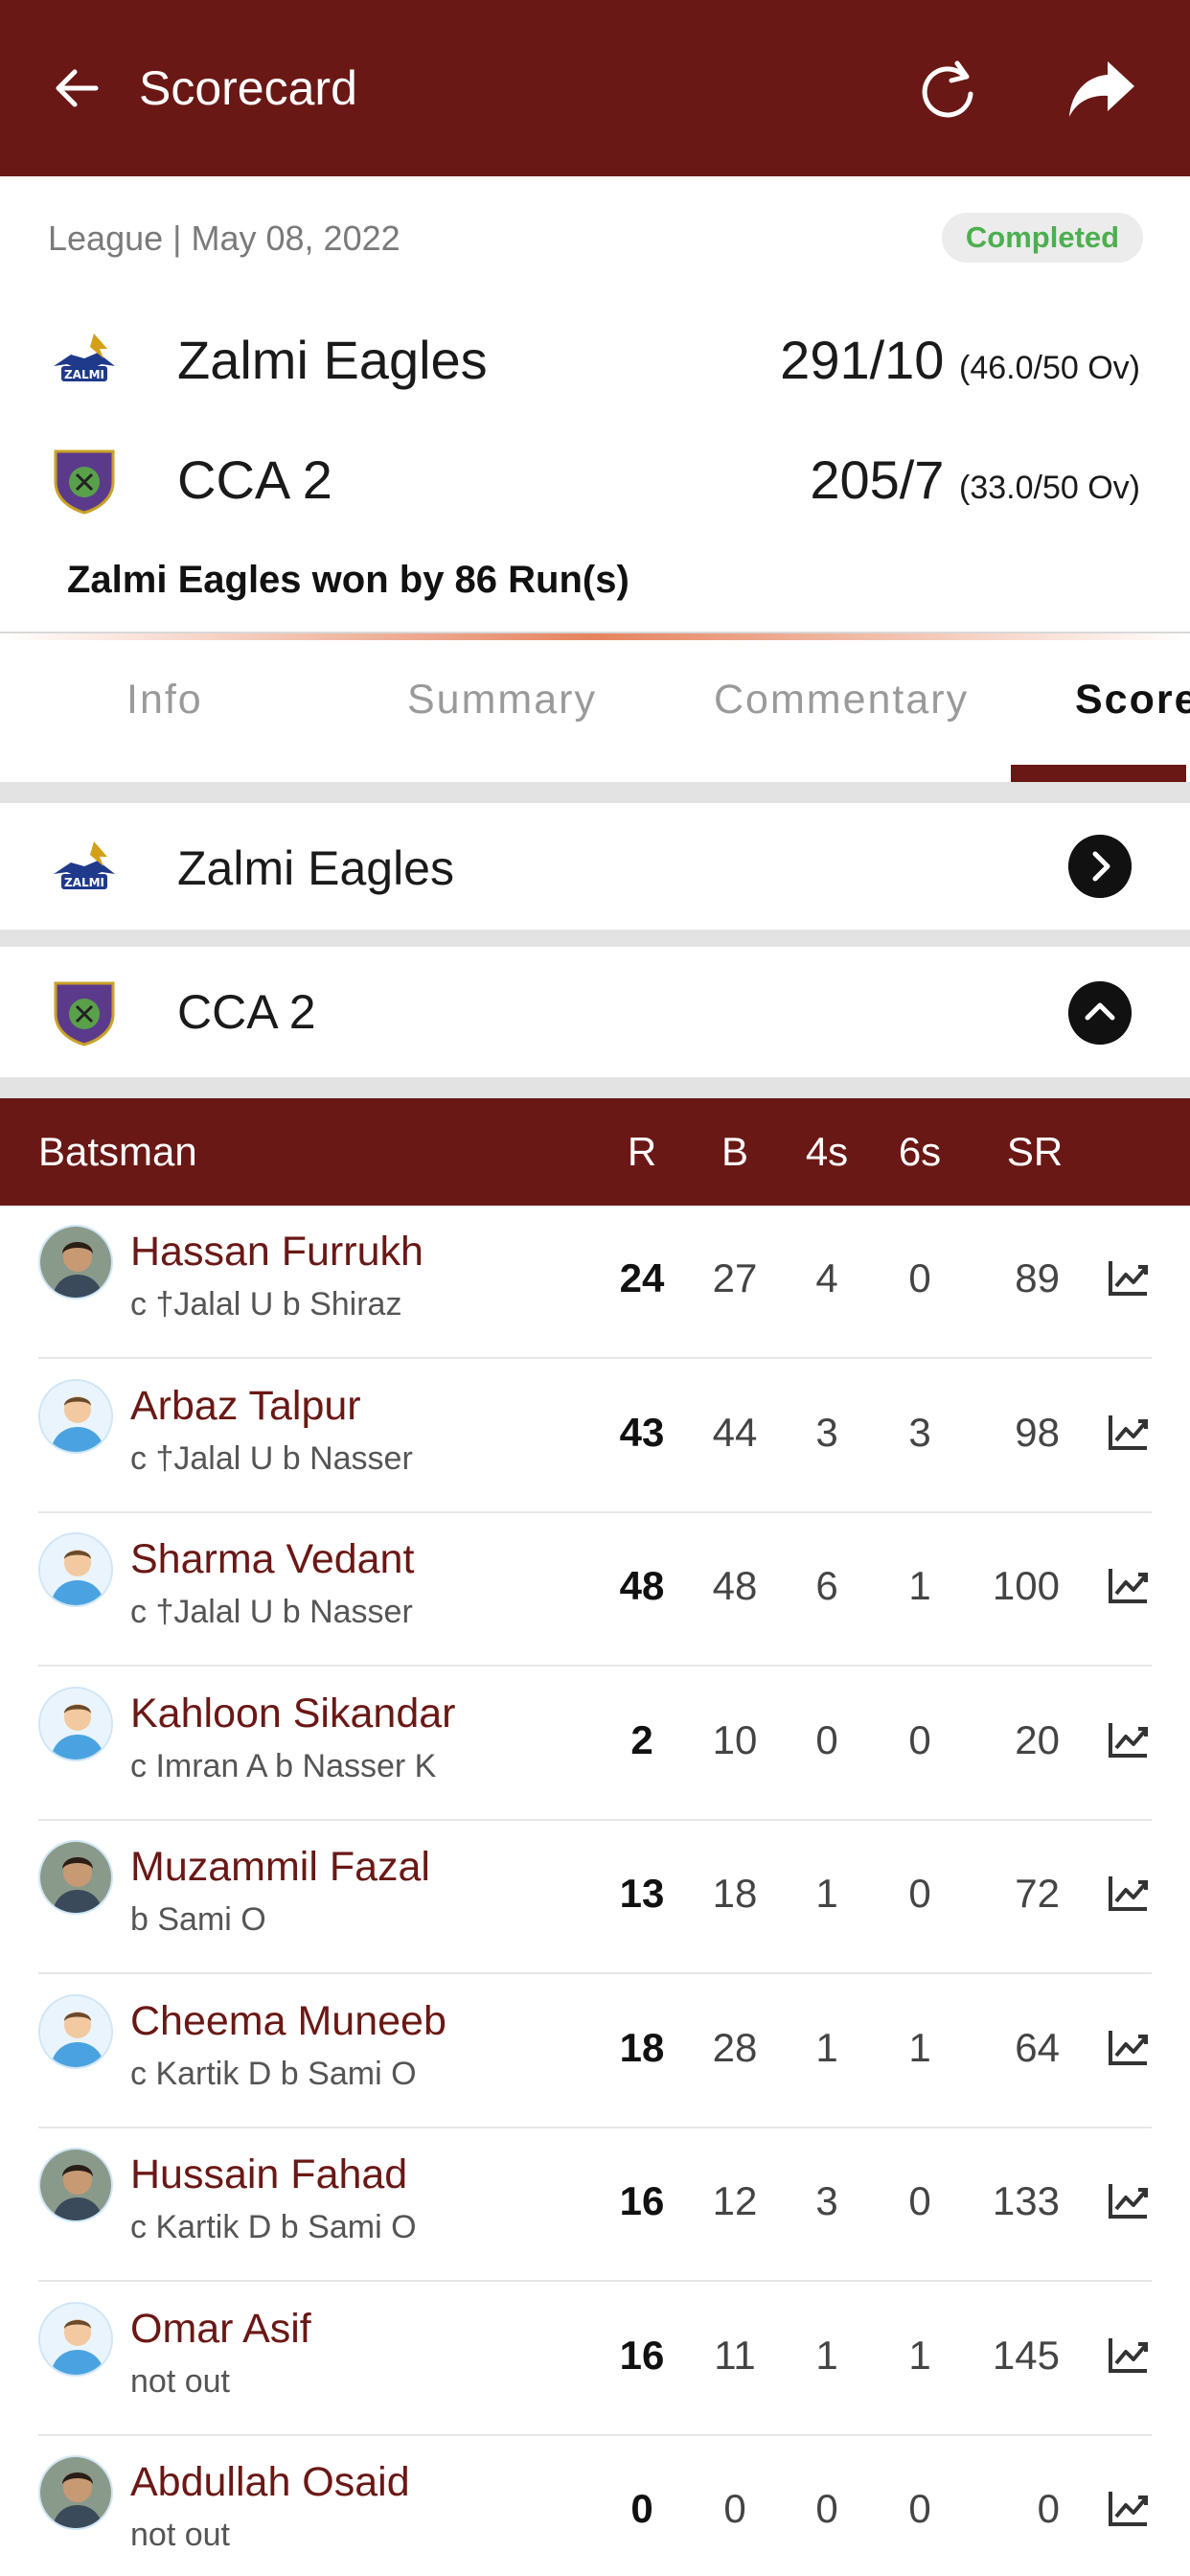  What do you see at coordinates (1042, 238) in the screenshot?
I see `status-badge: Completed` at bounding box center [1042, 238].